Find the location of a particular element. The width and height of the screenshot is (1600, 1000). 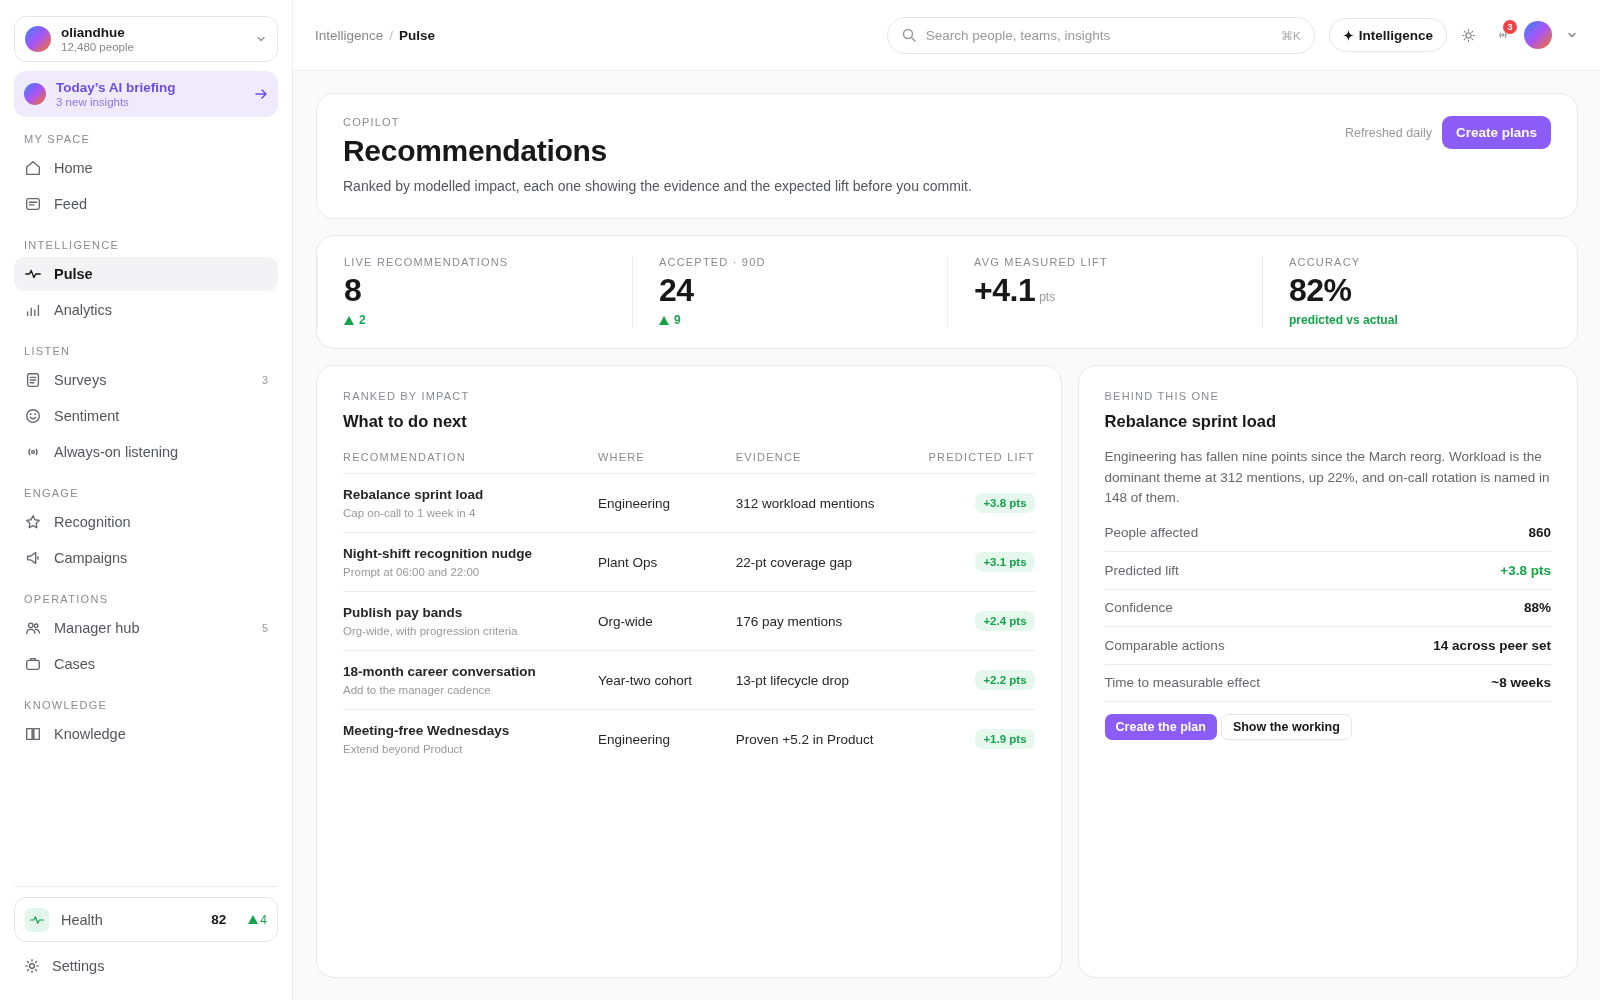

column-header: RECOMMENDATION is located at coordinates (470, 462).